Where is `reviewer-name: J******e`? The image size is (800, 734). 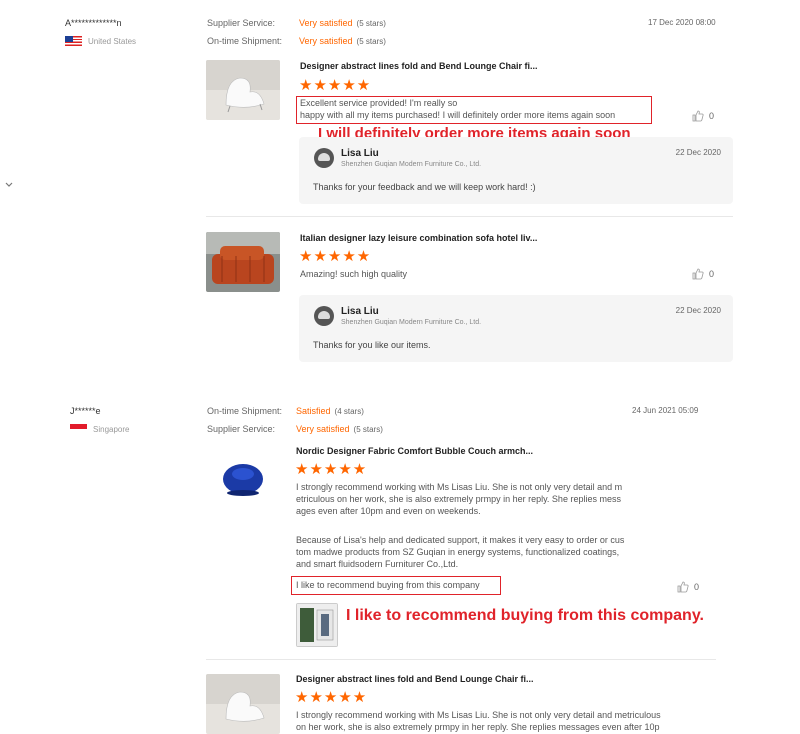 reviewer-name: J******e is located at coordinates (85, 411).